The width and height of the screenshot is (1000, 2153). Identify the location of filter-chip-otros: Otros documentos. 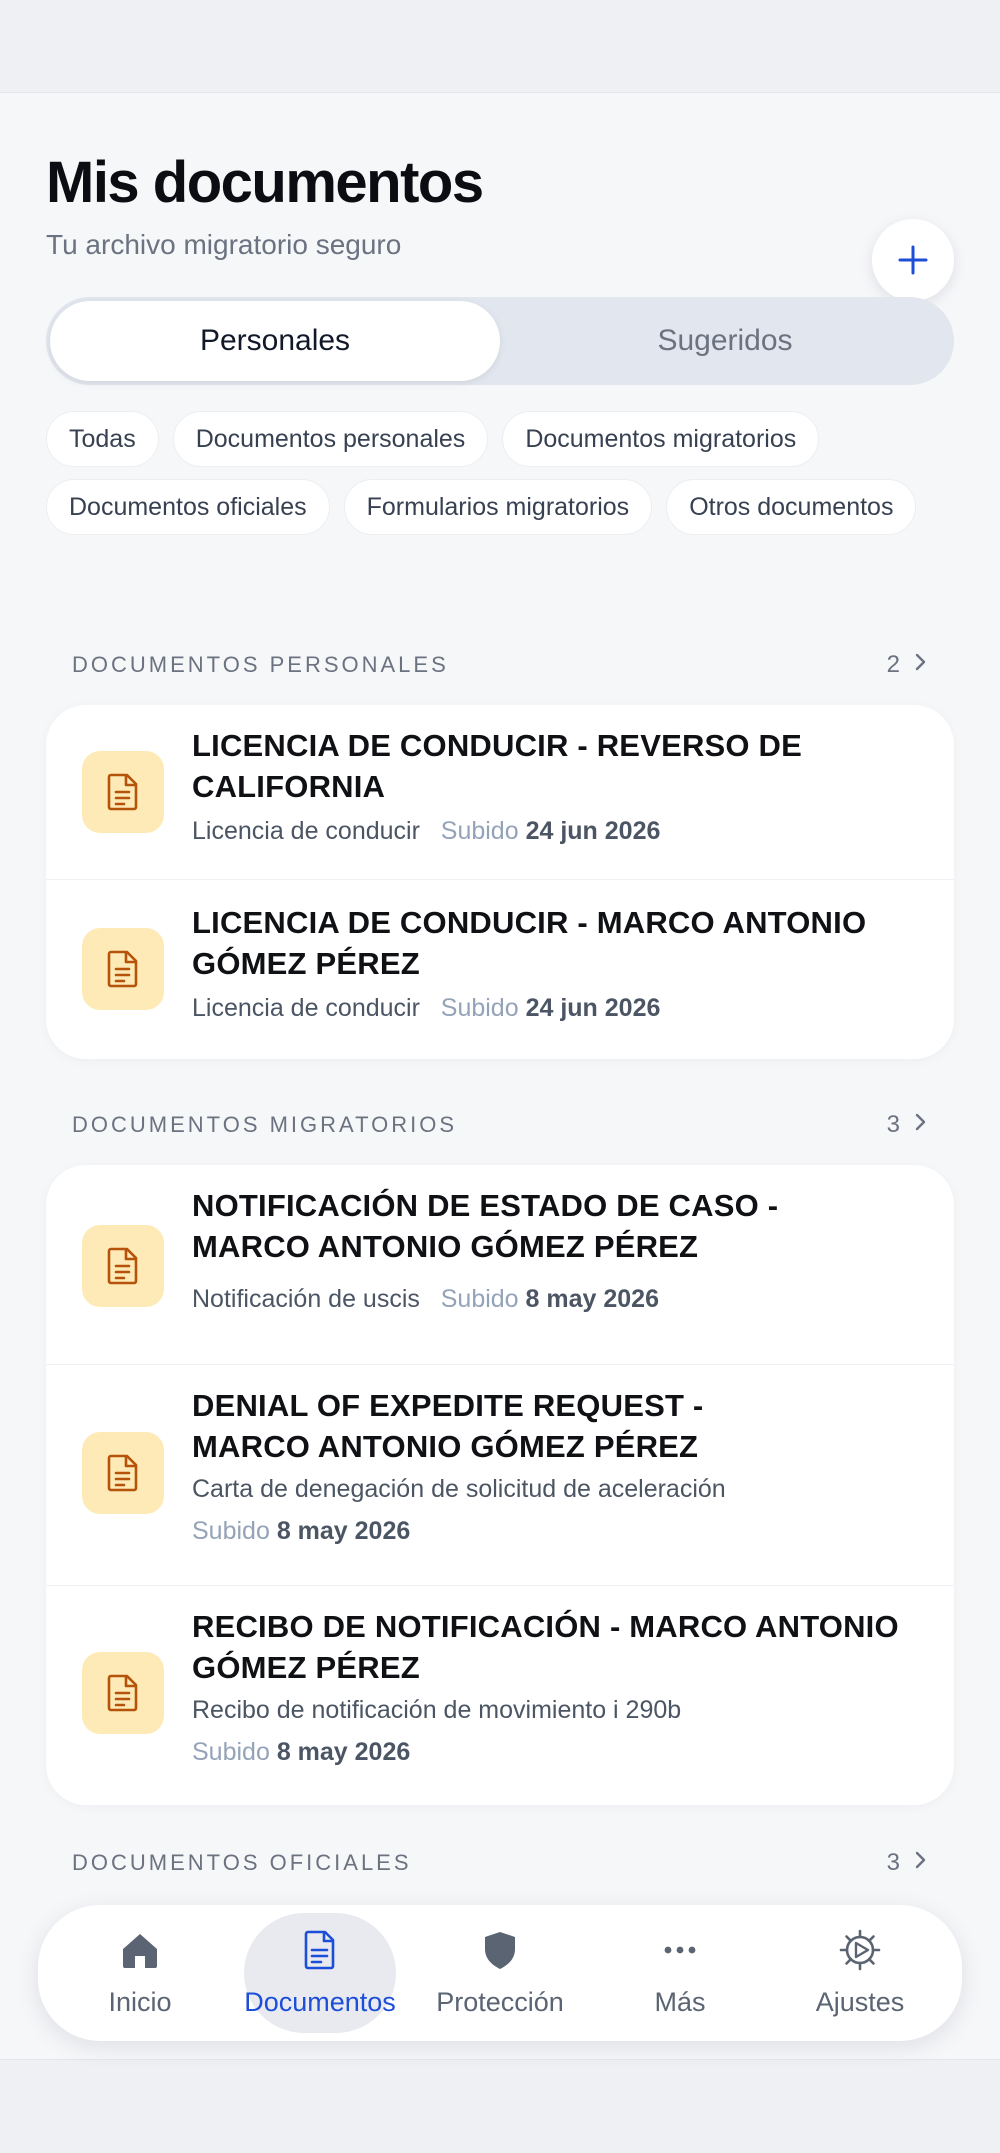
(791, 507).